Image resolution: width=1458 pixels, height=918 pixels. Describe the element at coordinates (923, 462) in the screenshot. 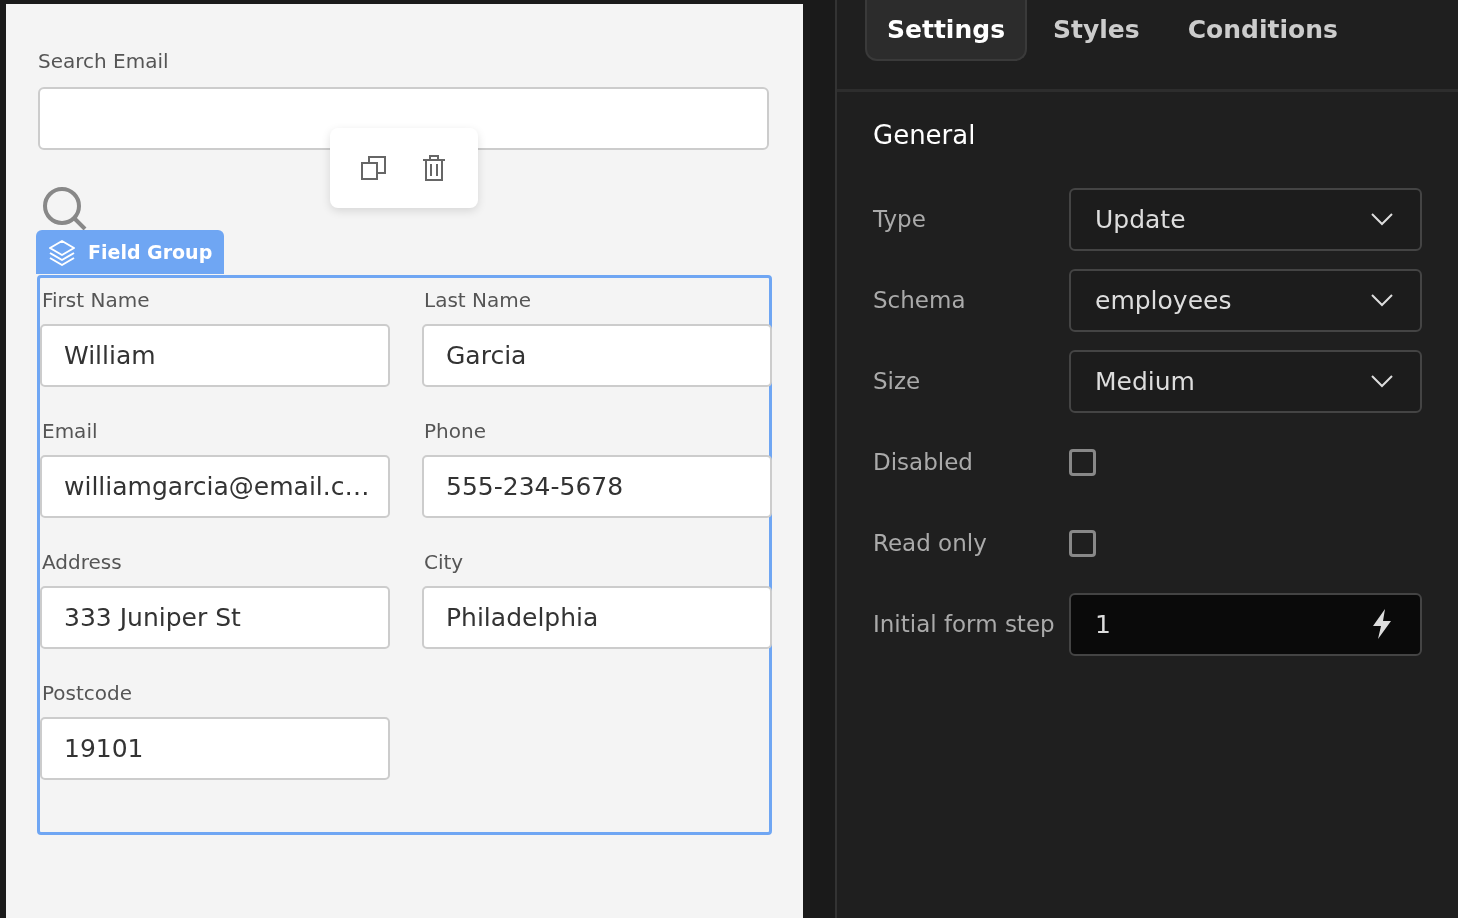

I see `field-label: Disabled` at that location.